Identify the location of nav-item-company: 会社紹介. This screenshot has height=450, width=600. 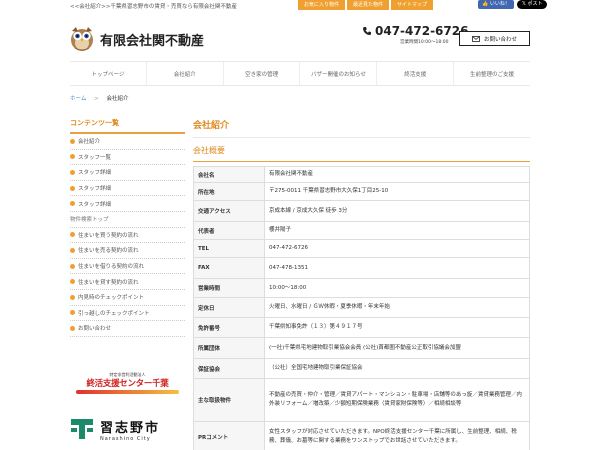
(184, 73).